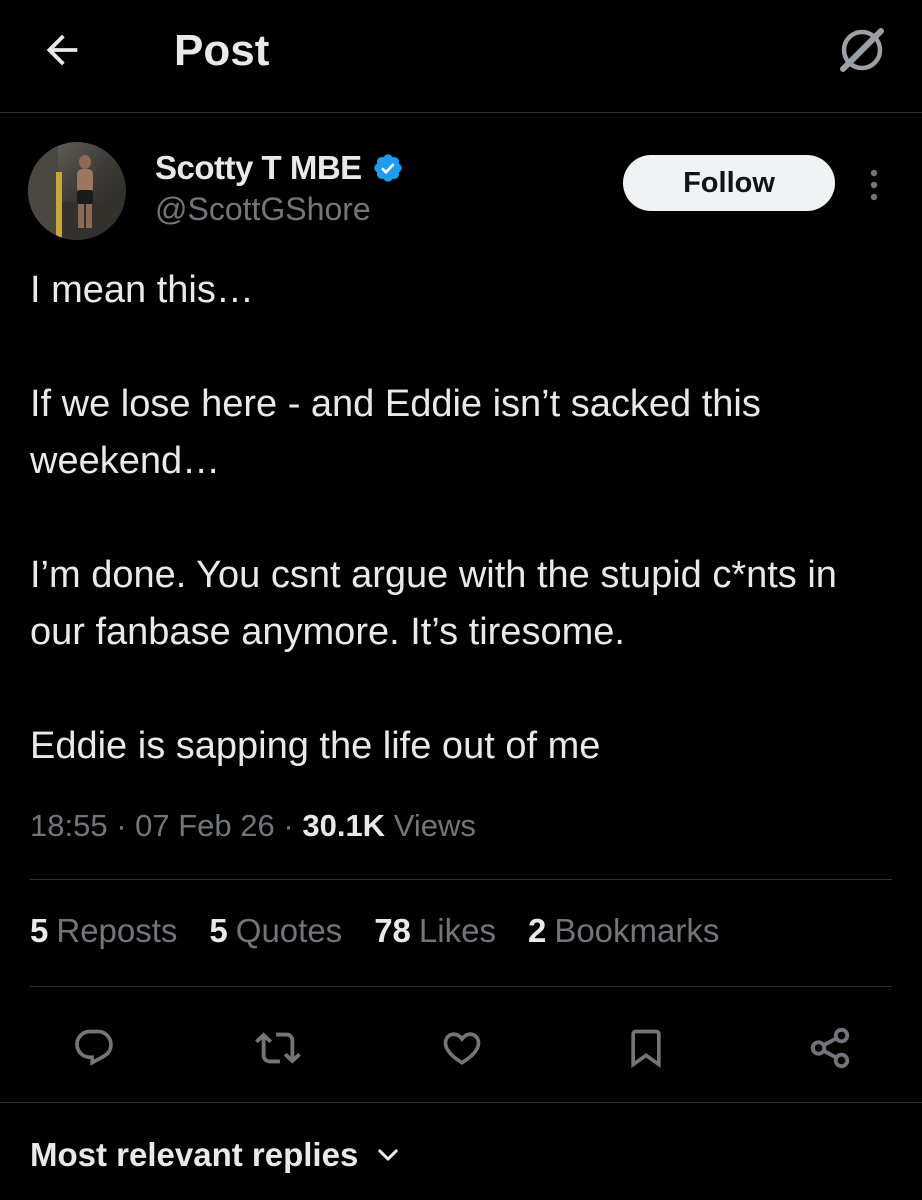 The width and height of the screenshot is (922, 1200). What do you see at coordinates (69, 825) in the screenshot?
I see `tweet-time: 18:55` at bounding box center [69, 825].